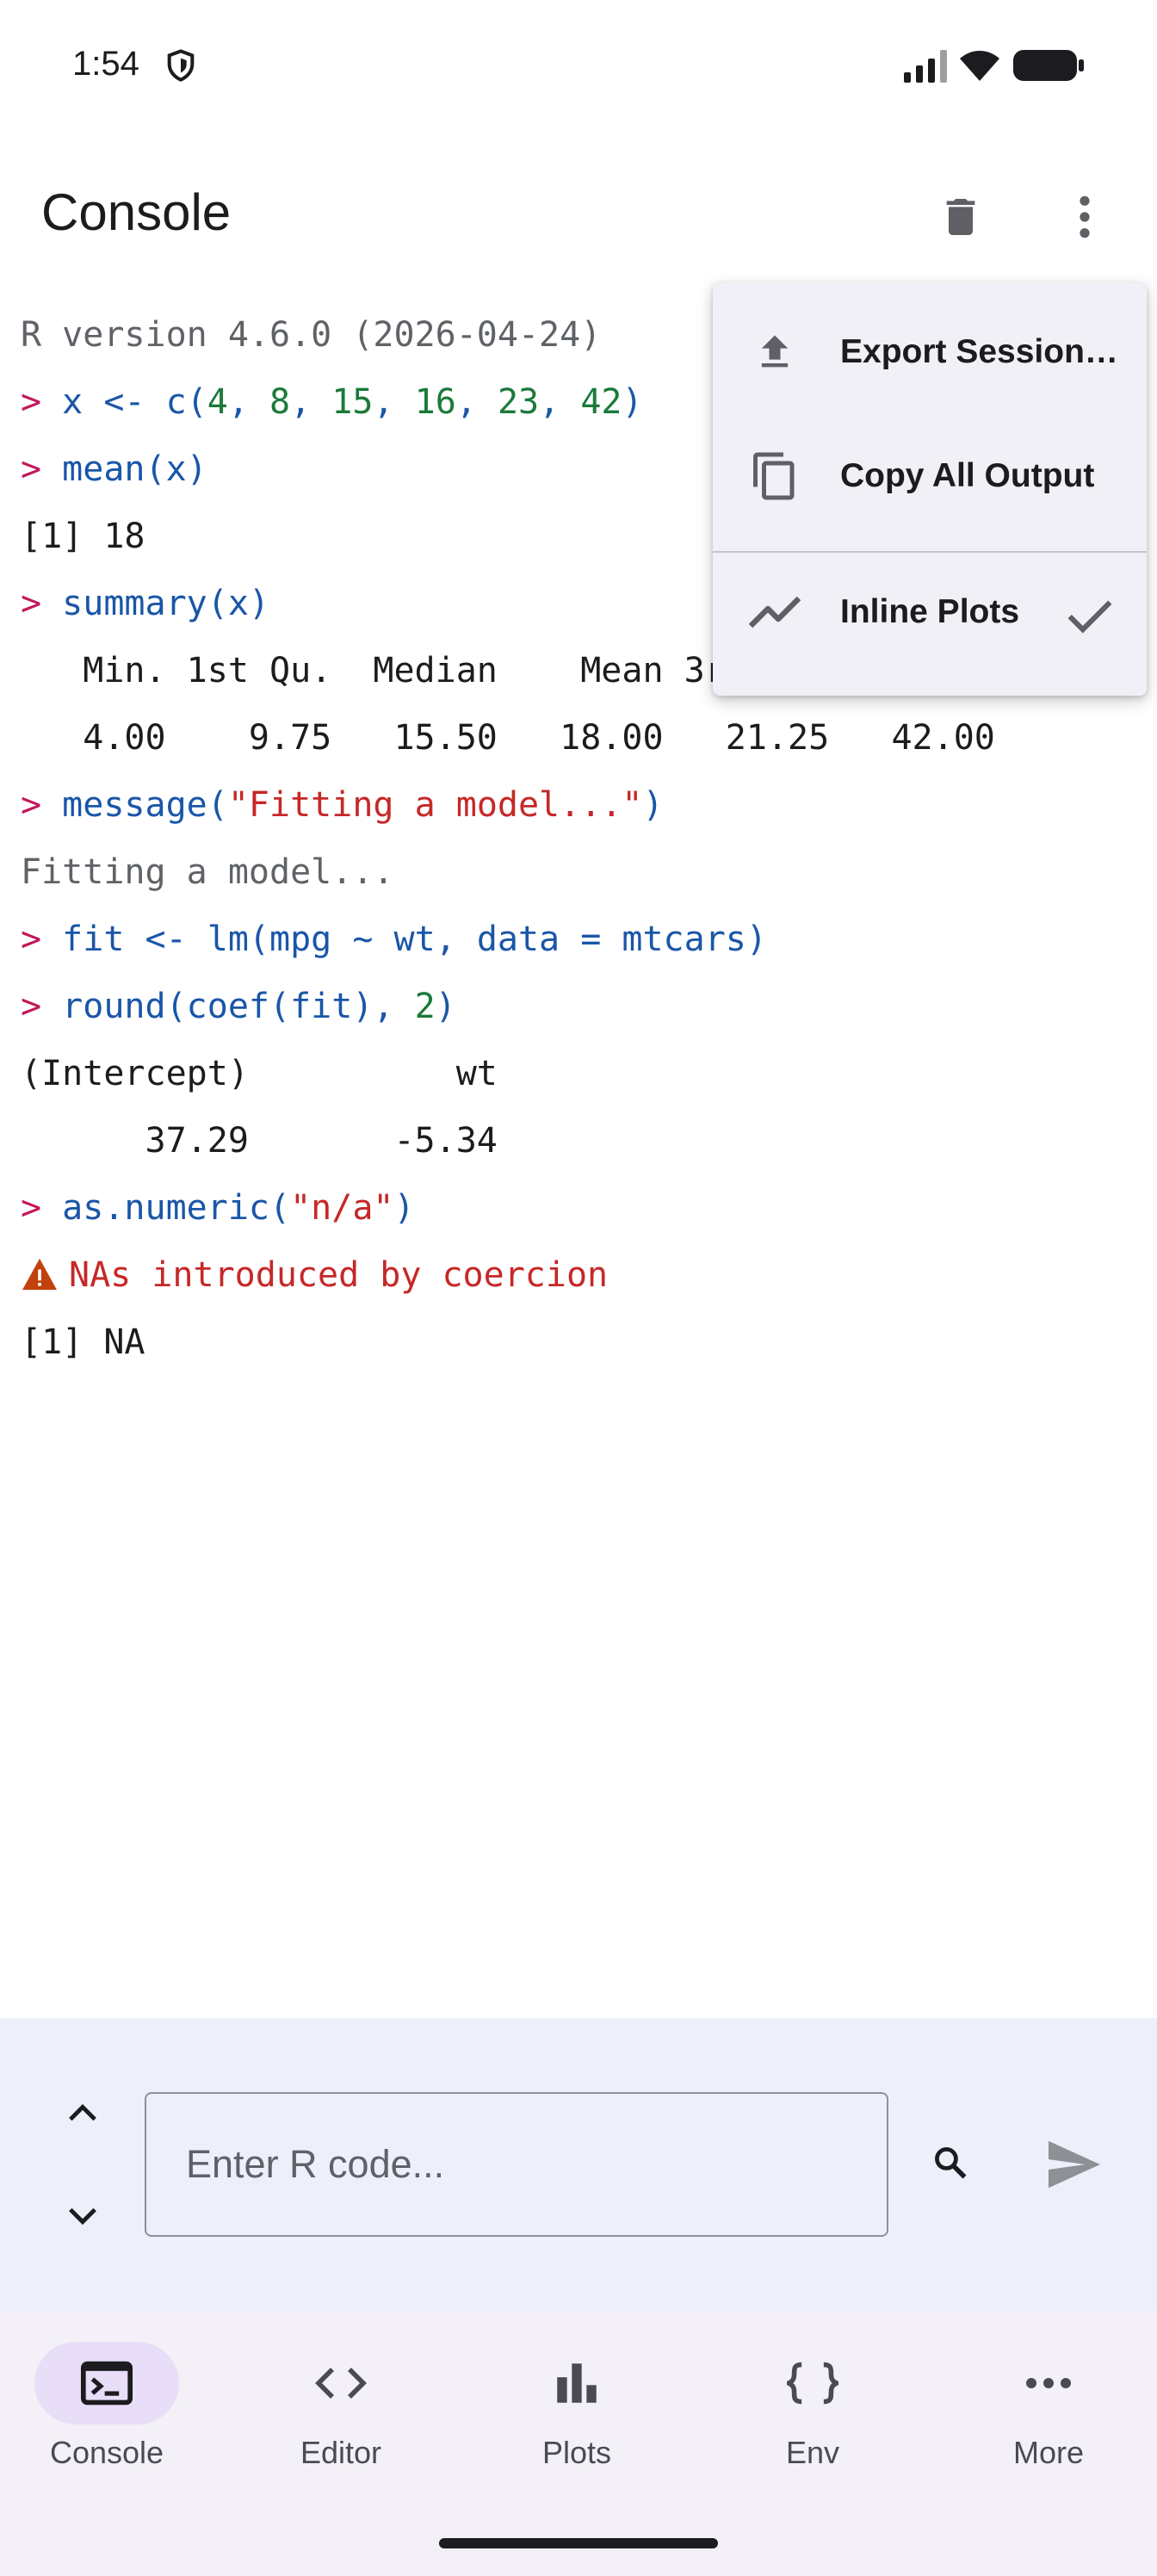  I want to click on r-code-input, so click(516, 2164).